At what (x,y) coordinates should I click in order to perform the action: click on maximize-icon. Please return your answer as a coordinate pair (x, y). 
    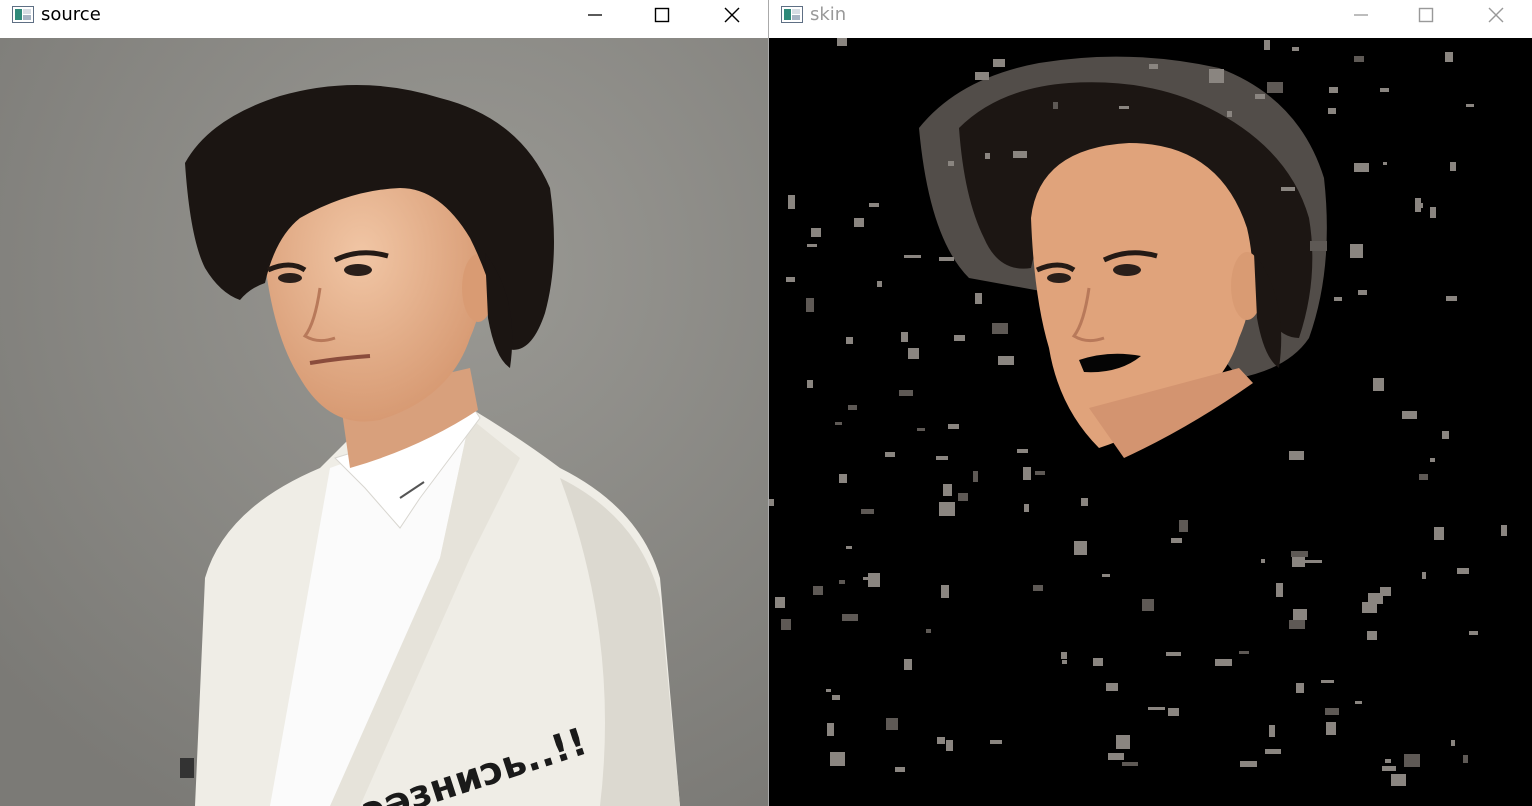
    Looking at the image, I should click on (1426, 15).